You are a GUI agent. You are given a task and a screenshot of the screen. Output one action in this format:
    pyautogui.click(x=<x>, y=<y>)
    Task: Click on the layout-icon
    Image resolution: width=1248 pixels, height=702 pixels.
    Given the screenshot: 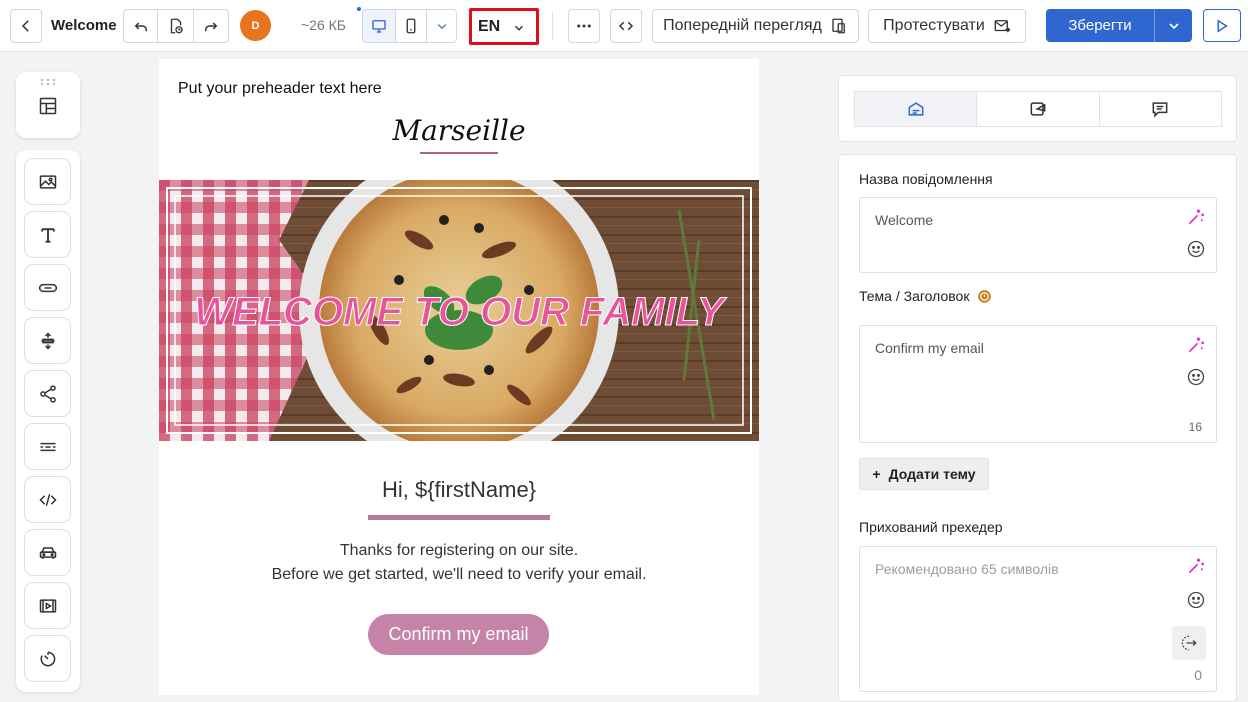 What is the action you would take?
    pyautogui.click(x=48, y=106)
    